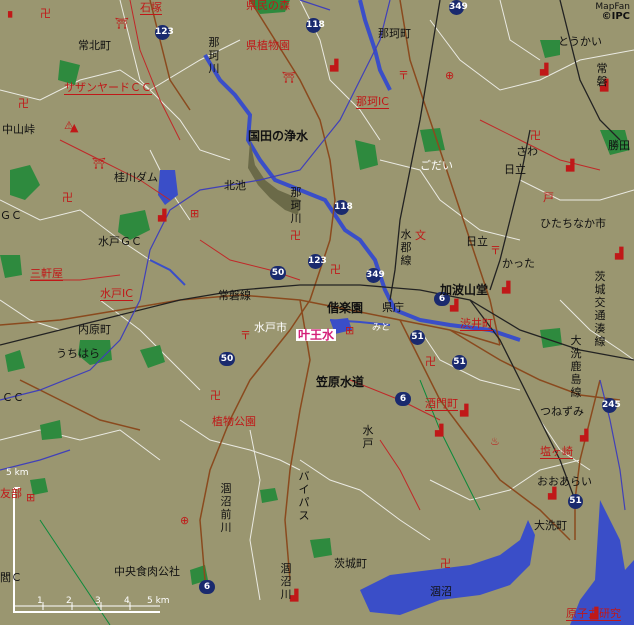  What do you see at coordinates (69, 125) in the screenshot?
I see `school-icon: ⚠` at bounding box center [69, 125].